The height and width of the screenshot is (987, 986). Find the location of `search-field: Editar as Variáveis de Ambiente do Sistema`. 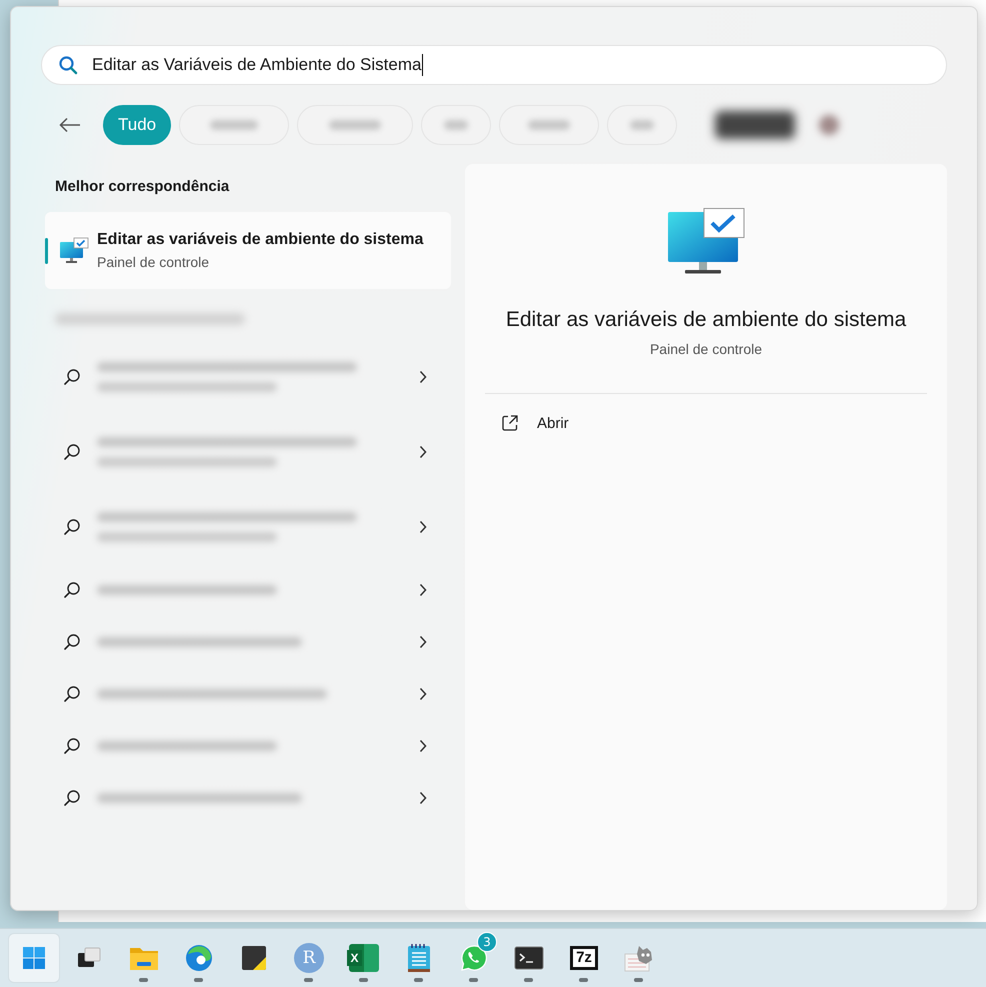

search-field: Editar as Variáveis de Ambiente do Sistema is located at coordinates (494, 65).